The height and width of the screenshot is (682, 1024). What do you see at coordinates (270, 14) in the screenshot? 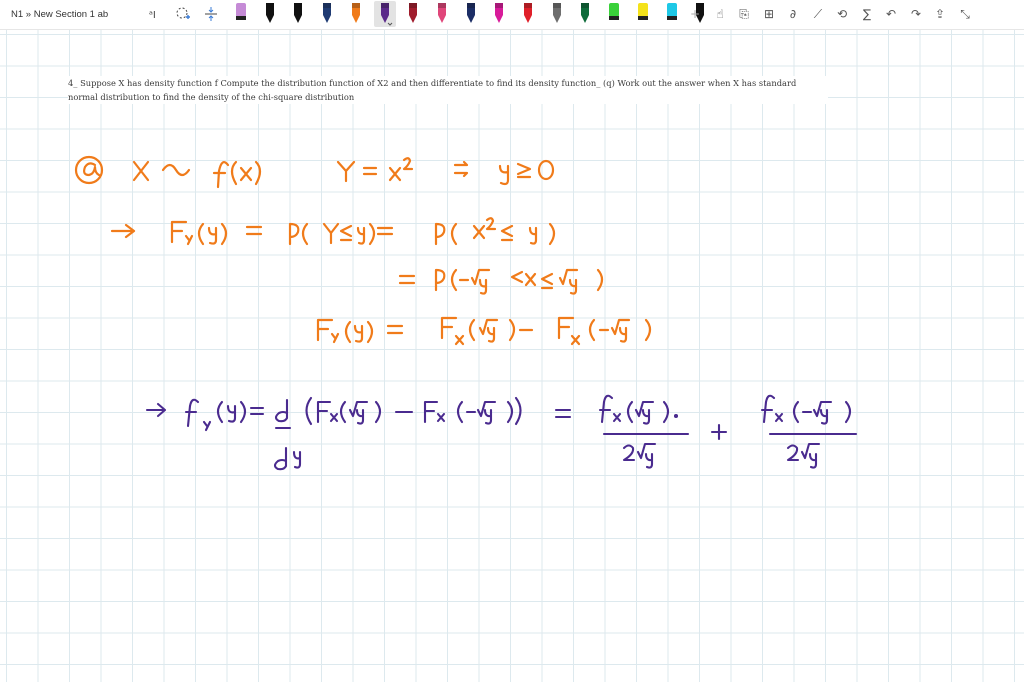
I see `pen-black-1-icon` at bounding box center [270, 14].